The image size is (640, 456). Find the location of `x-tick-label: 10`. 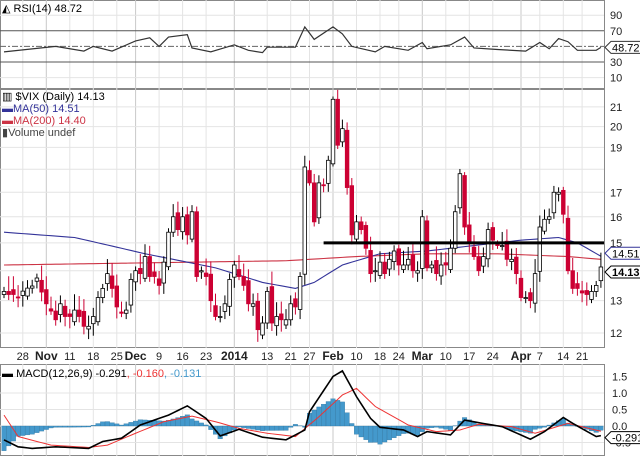

x-tick-label: 10 is located at coordinates (356, 357).